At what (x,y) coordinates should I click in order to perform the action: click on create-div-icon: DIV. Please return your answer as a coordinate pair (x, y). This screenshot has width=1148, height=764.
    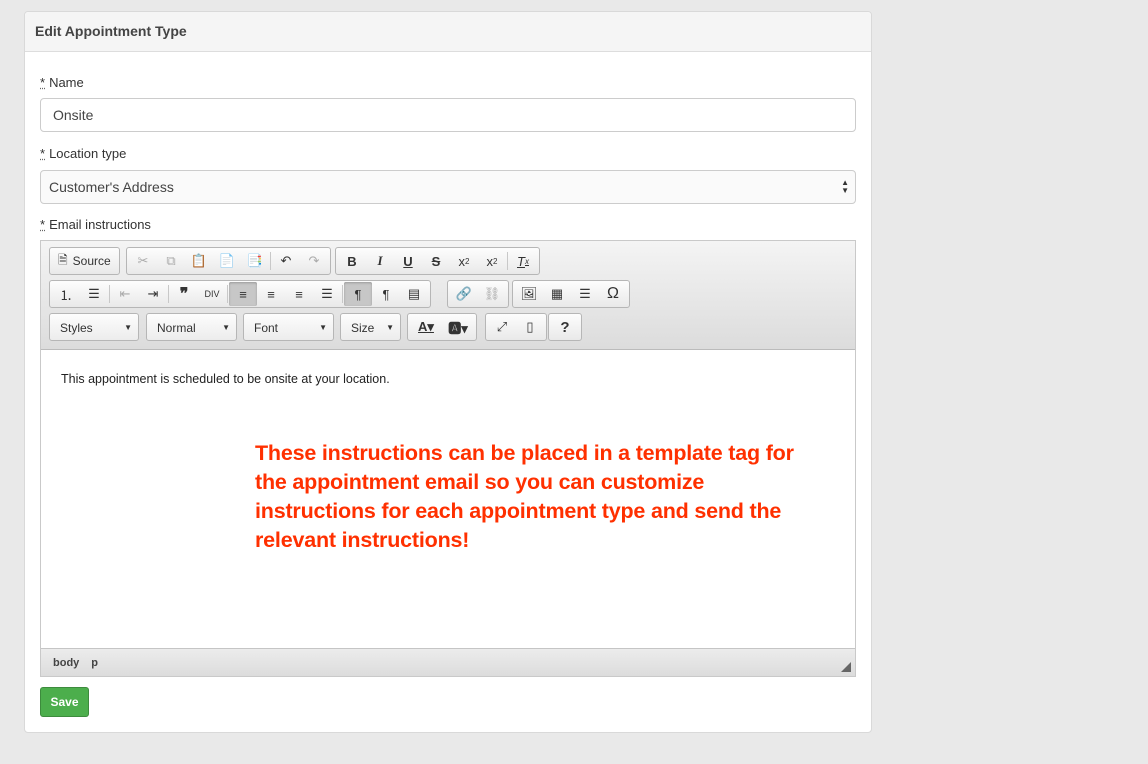
    Looking at the image, I should click on (212, 294).